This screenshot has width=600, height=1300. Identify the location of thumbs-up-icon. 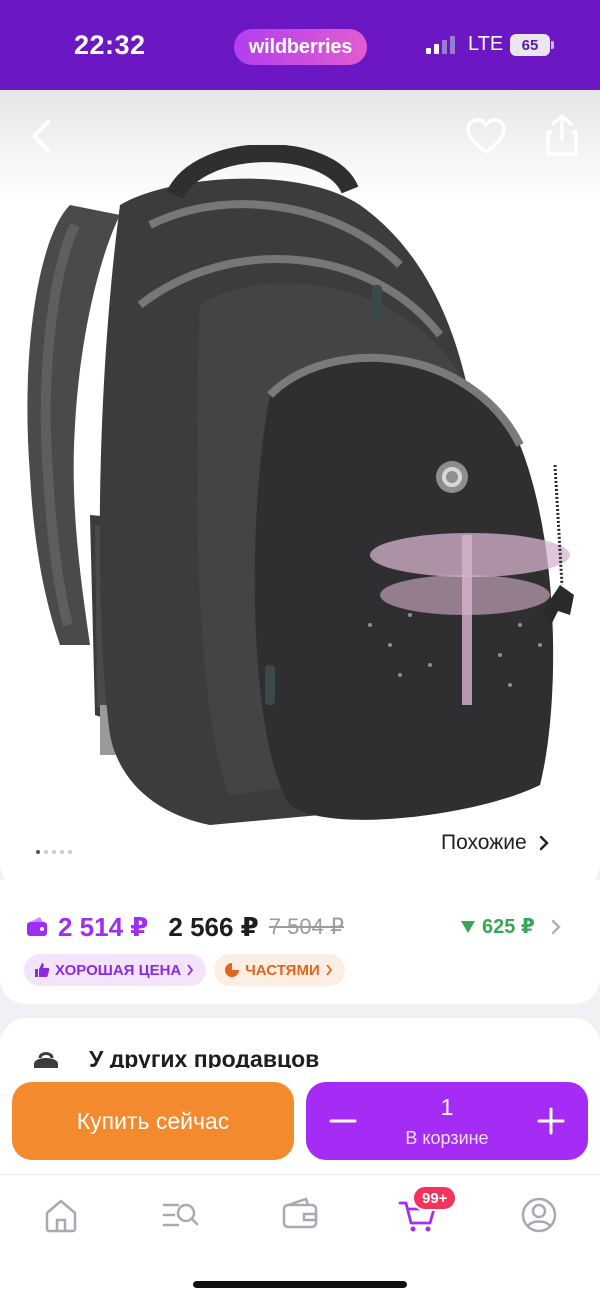
(42, 970).